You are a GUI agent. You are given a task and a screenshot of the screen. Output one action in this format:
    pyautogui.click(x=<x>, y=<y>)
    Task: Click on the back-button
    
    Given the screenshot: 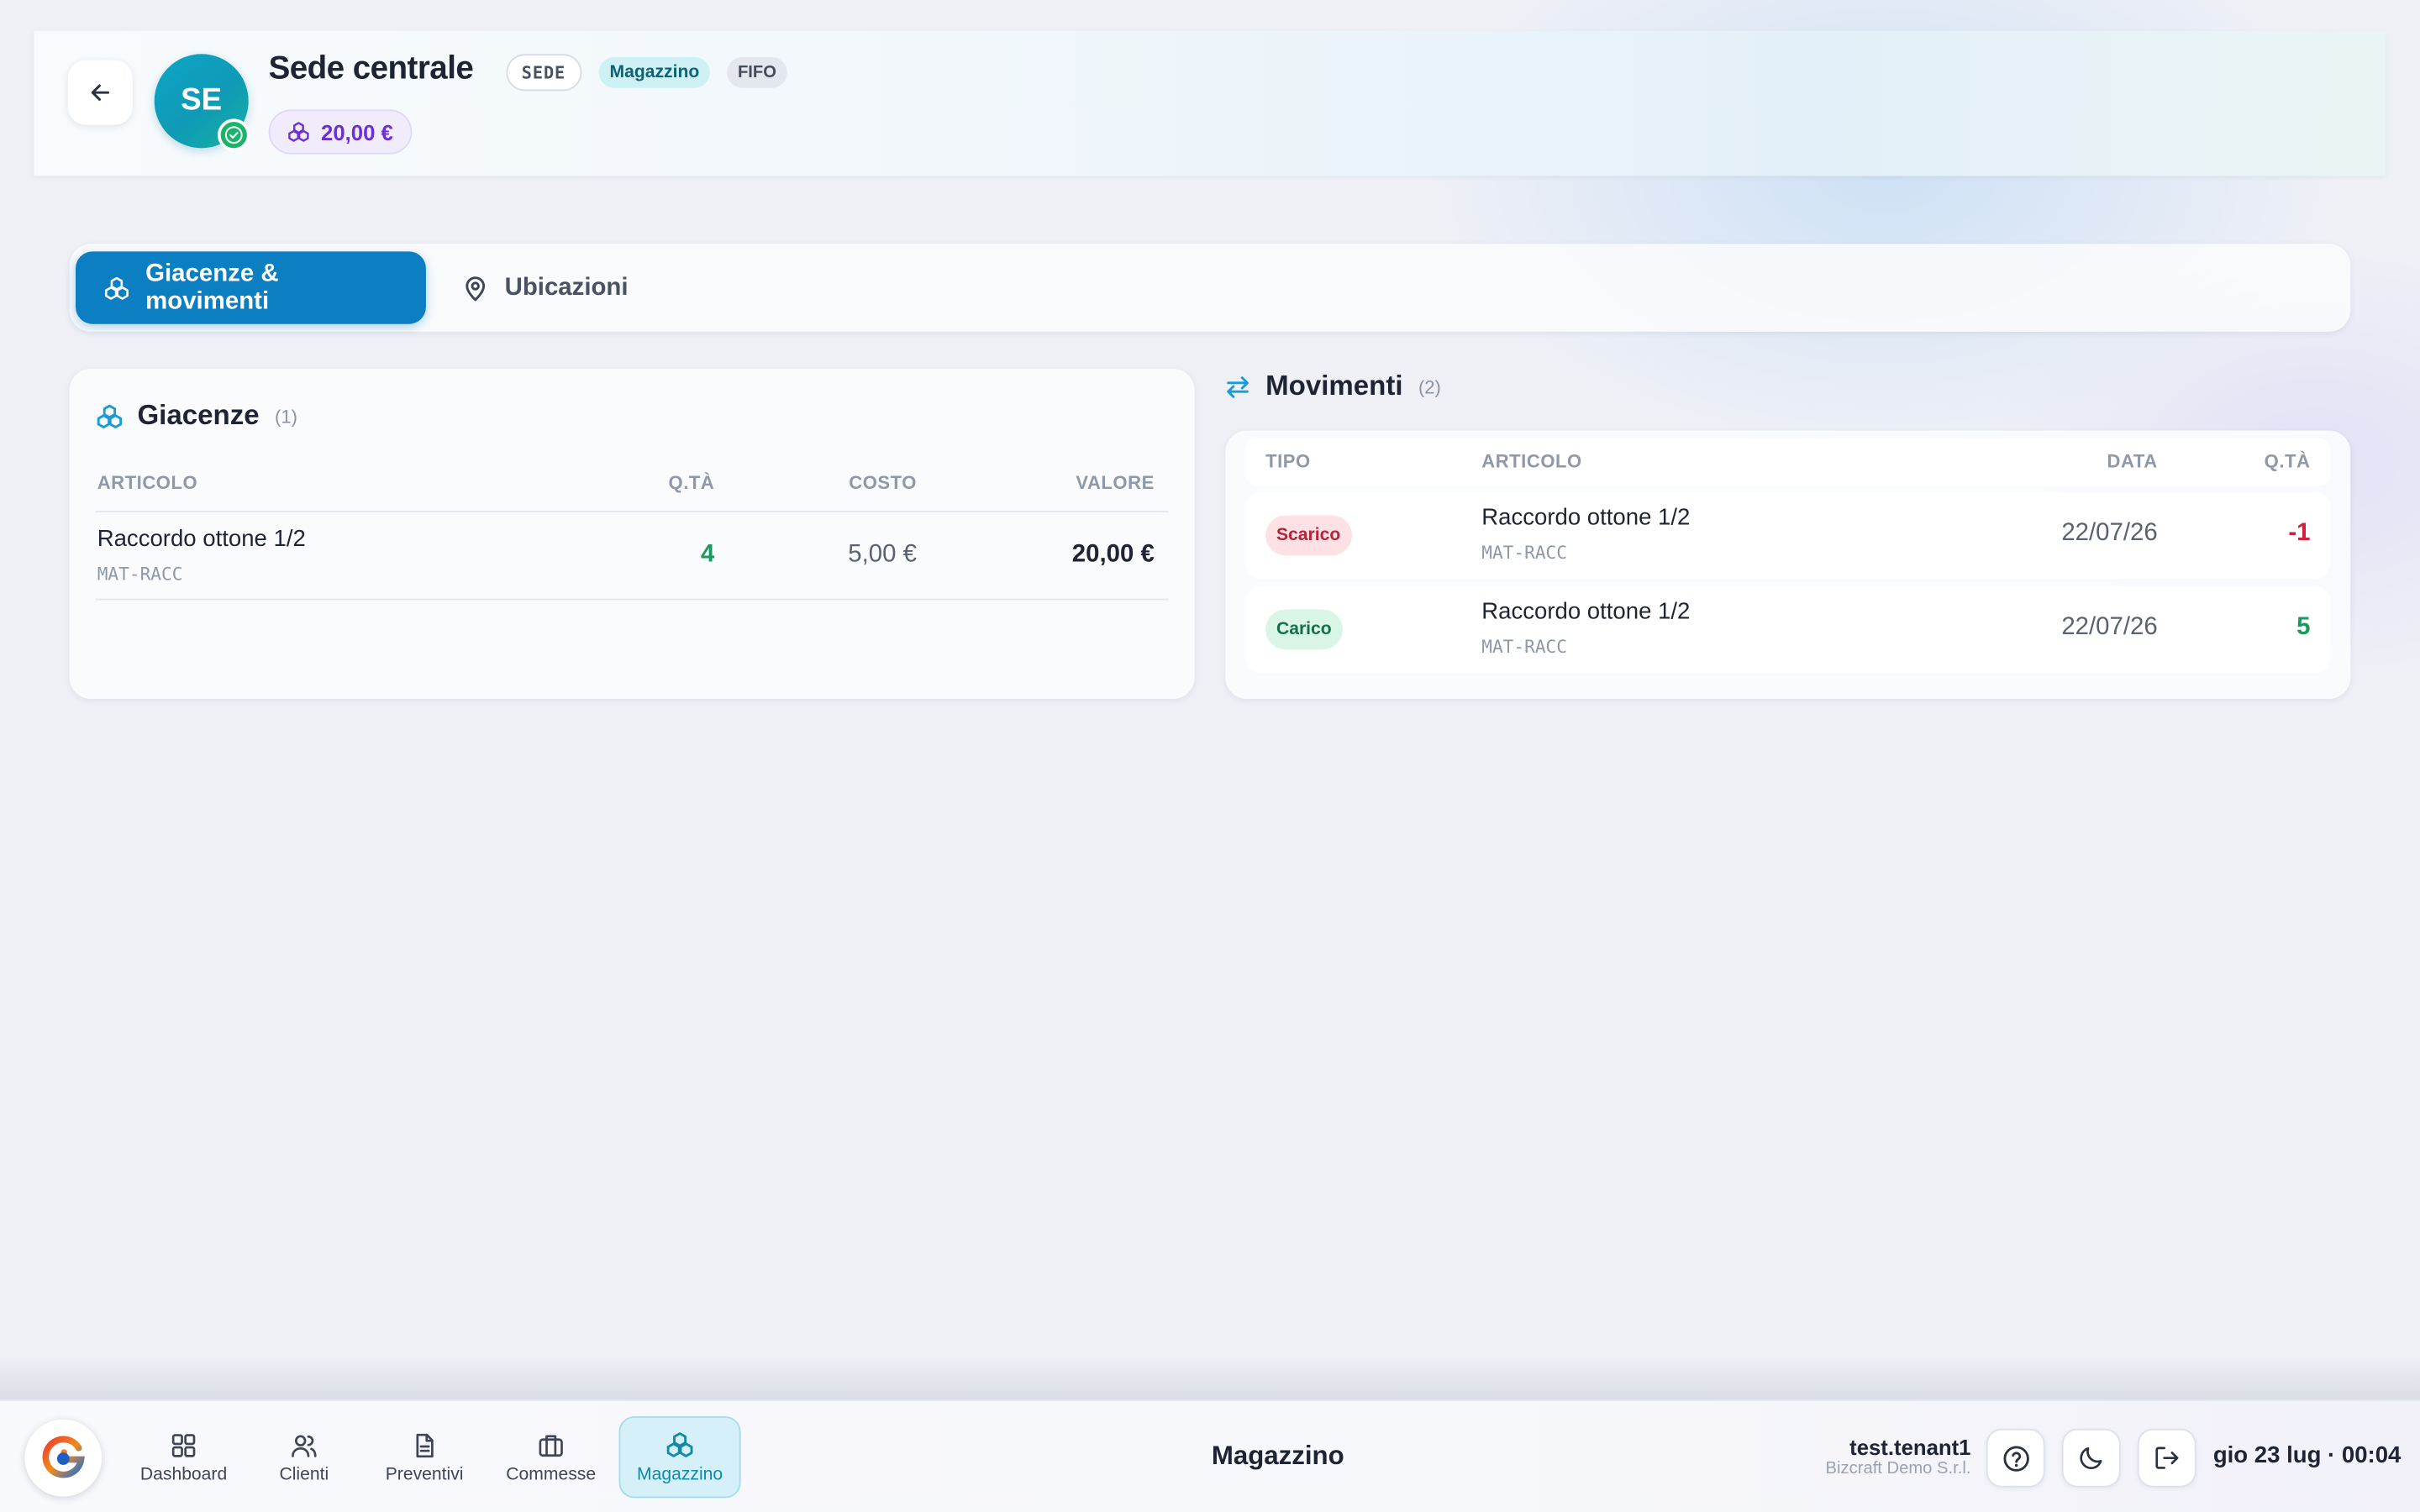 What is the action you would take?
    pyautogui.click(x=100, y=92)
    